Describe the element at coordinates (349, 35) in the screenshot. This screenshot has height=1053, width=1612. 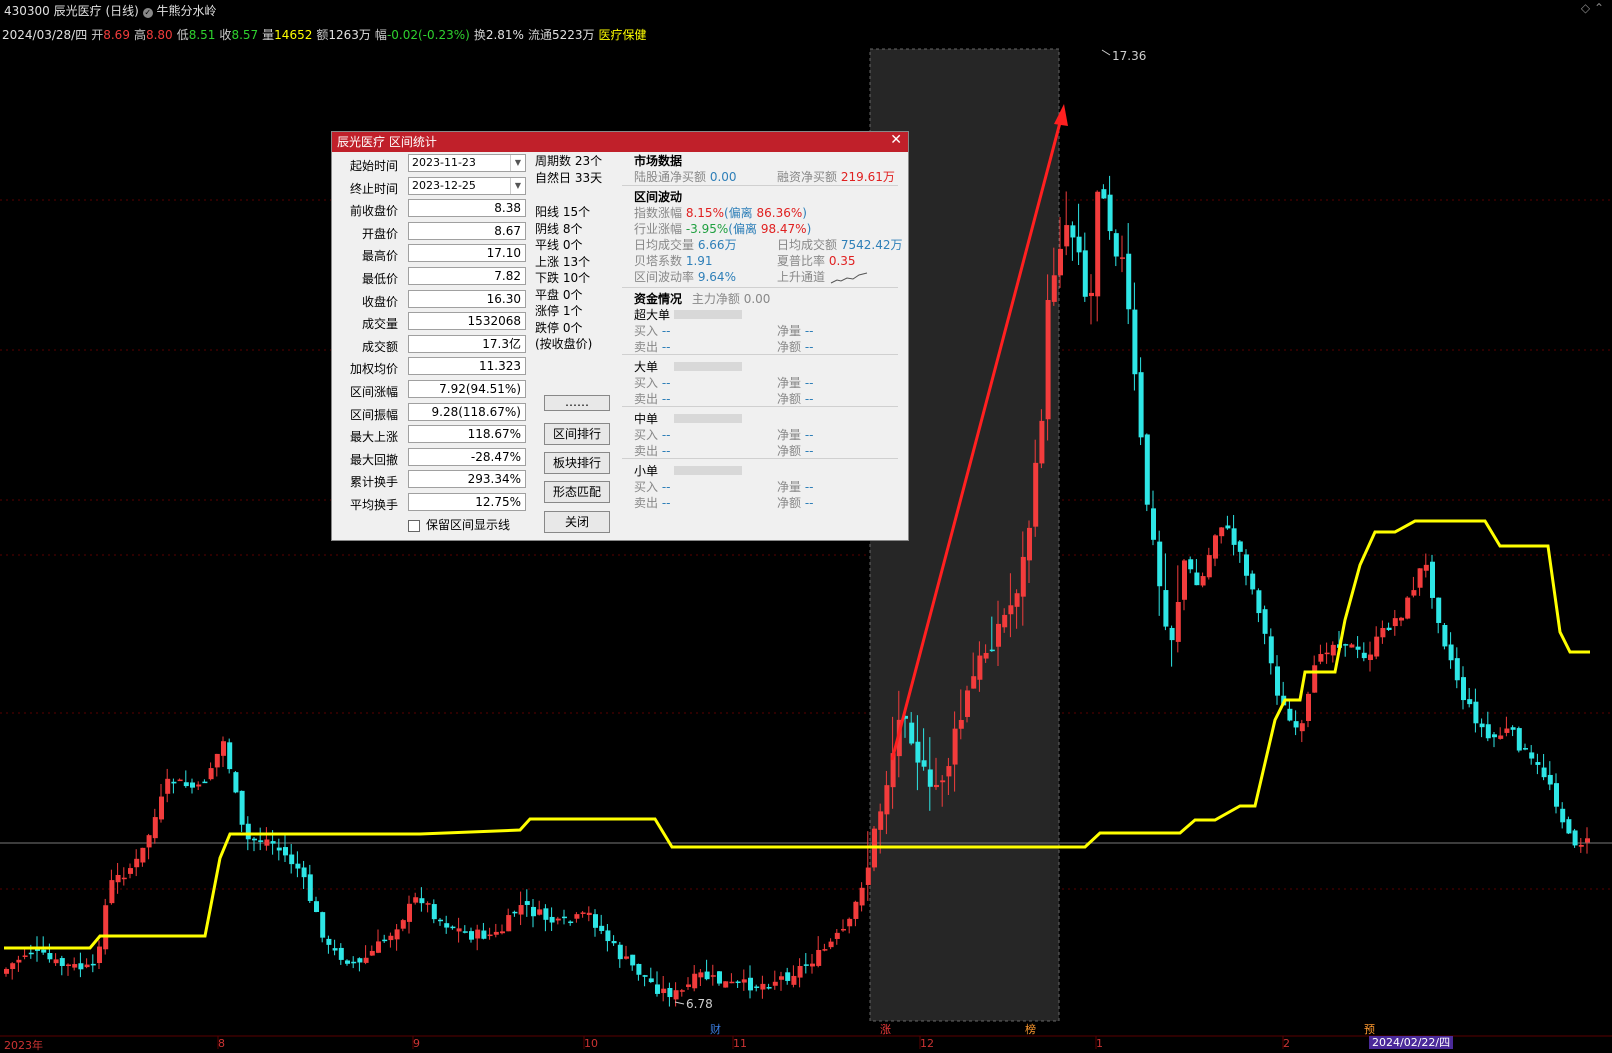
I see `amount-value: 1263万` at that location.